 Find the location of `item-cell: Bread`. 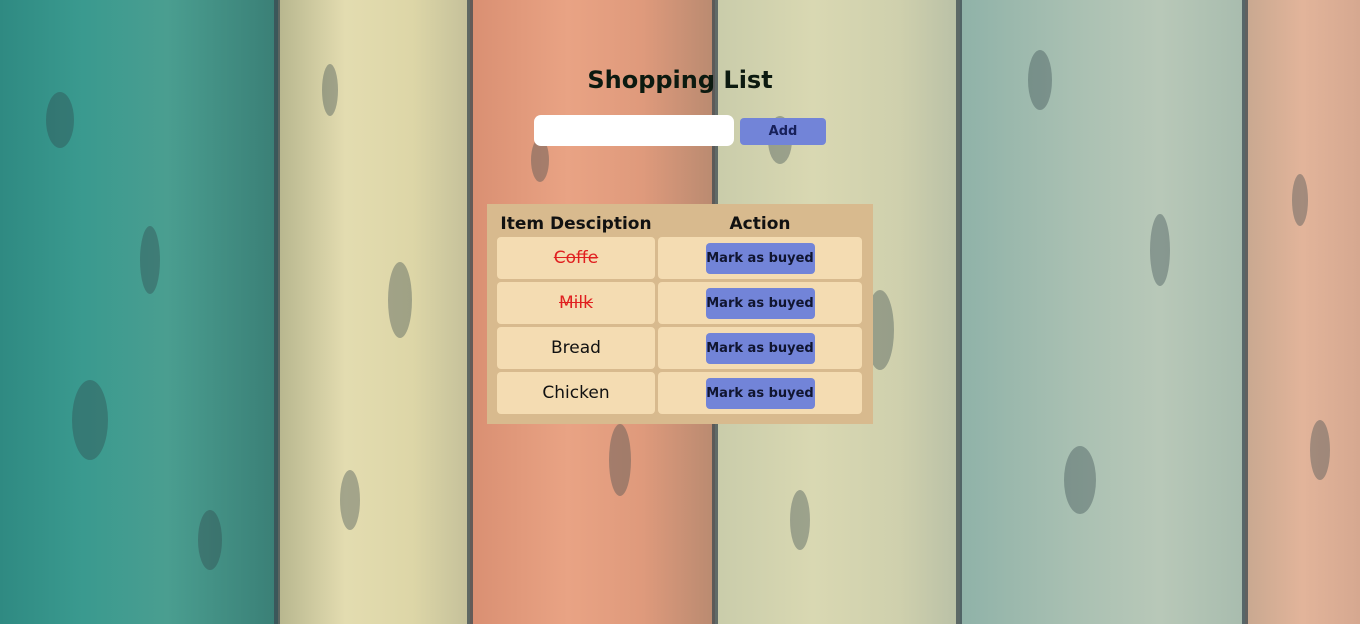

item-cell: Bread is located at coordinates (576, 348).